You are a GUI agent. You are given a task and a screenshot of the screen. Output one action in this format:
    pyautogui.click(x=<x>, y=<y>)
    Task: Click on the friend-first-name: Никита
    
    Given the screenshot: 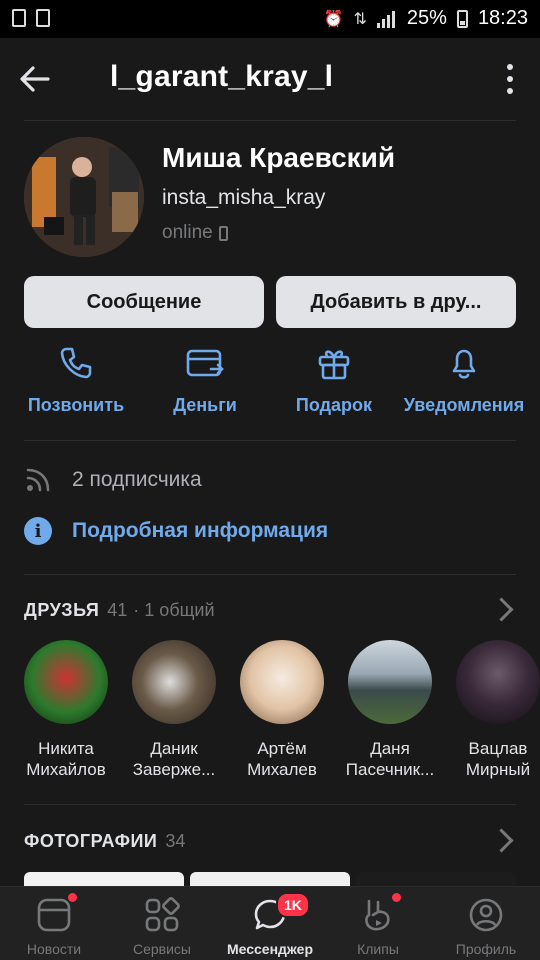 What is the action you would take?
    pyautogui.click(x=66, y=748)
    